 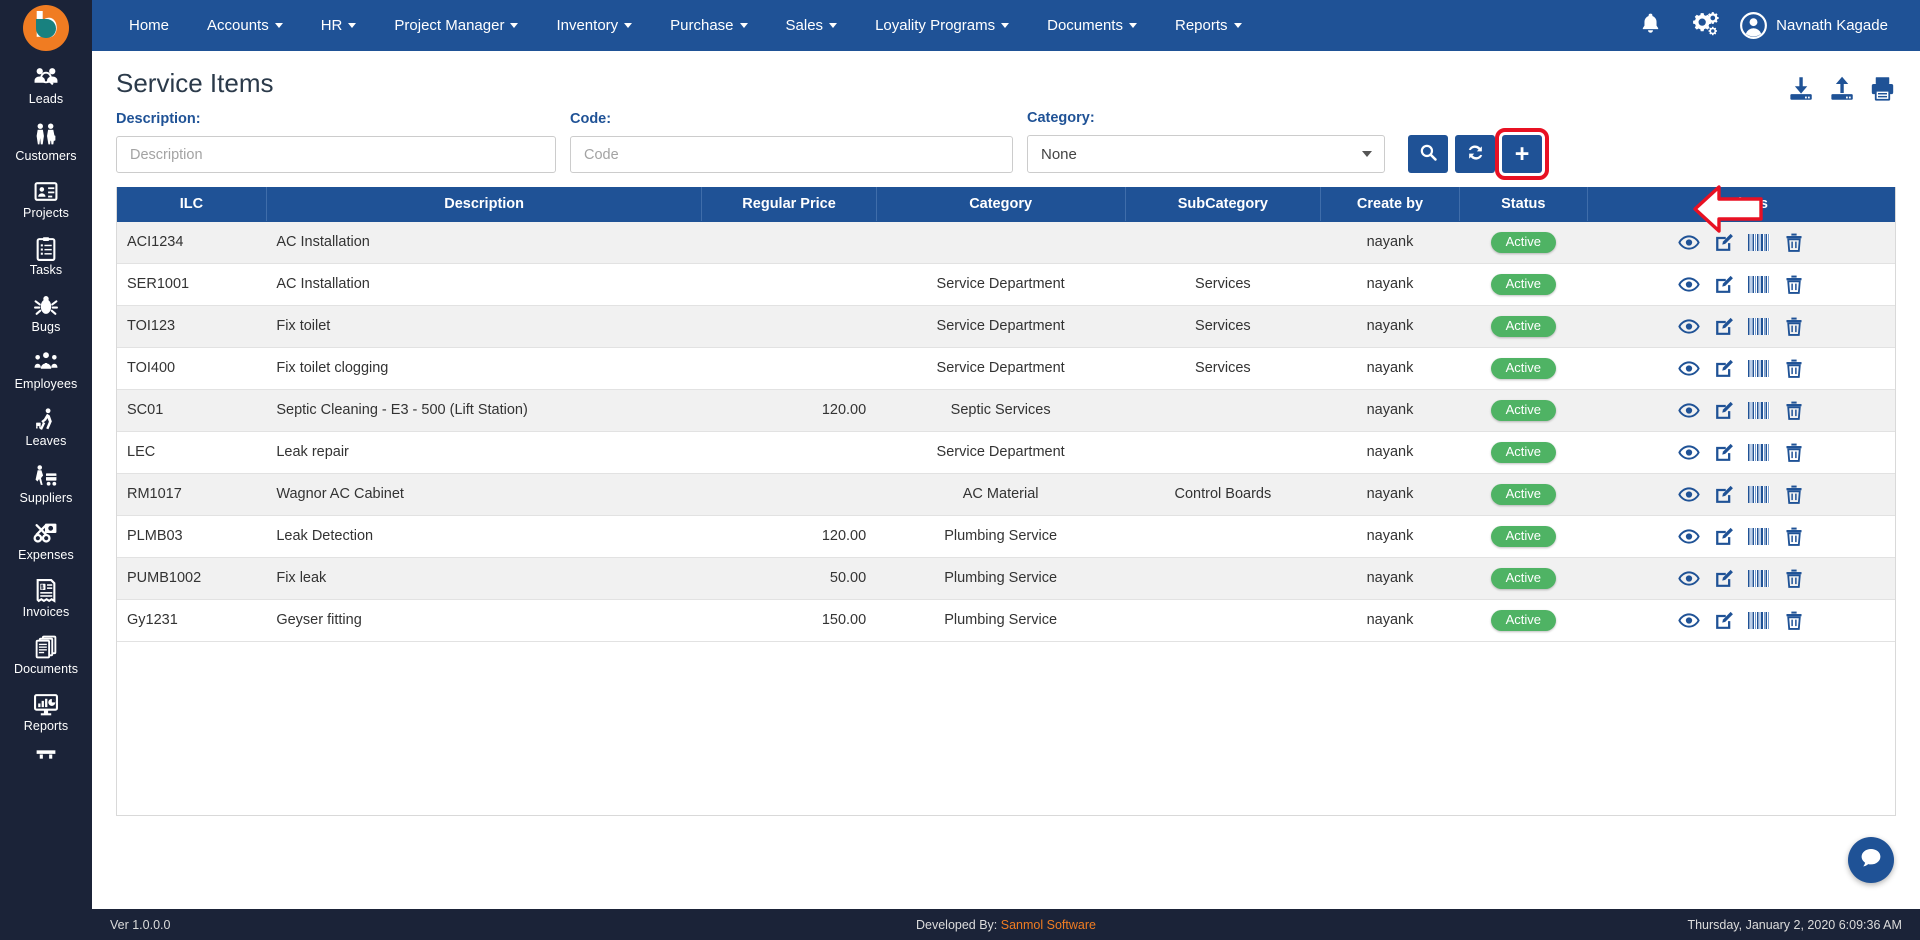 I want to click on nav-home: Home, so click(x=149, y=25).